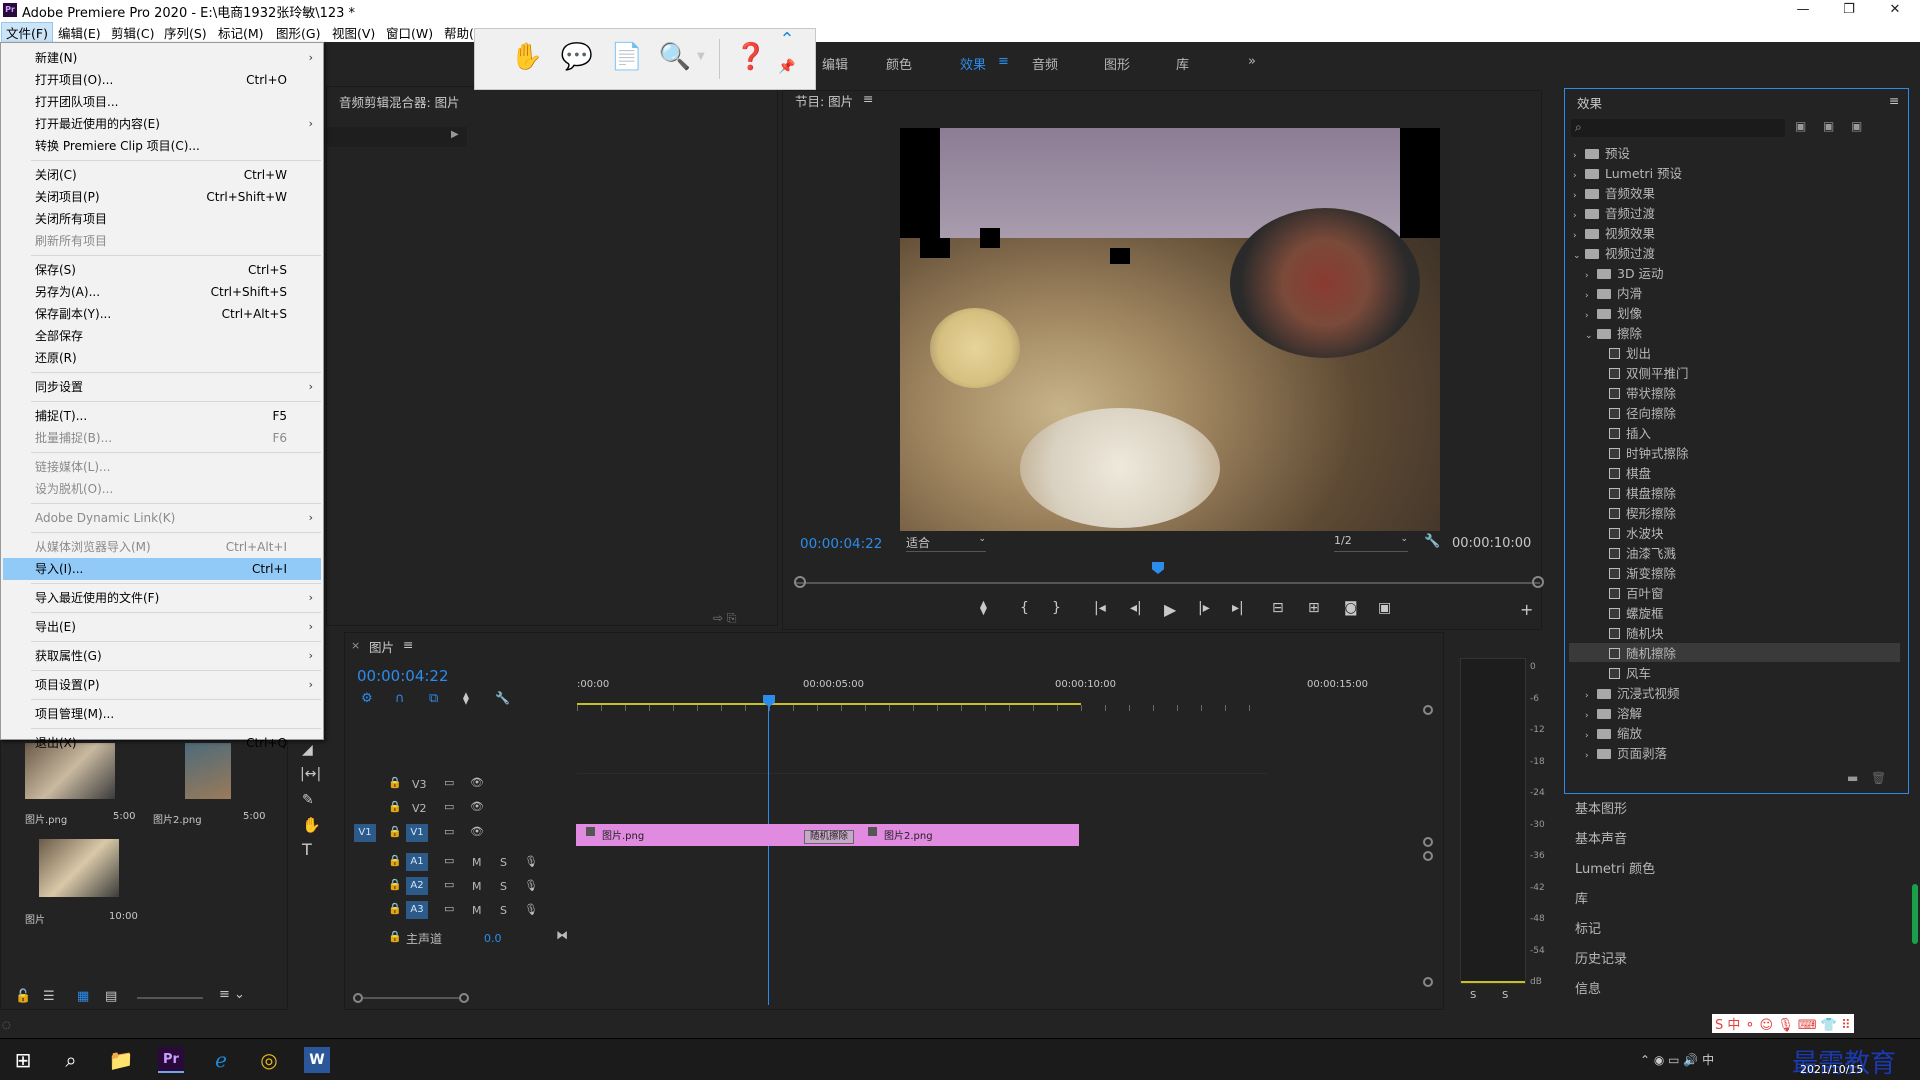  Describe the element at coordinates (1746, 272) in the screenshot. I see `effects-tree-item: › 3D 运动` at that location.